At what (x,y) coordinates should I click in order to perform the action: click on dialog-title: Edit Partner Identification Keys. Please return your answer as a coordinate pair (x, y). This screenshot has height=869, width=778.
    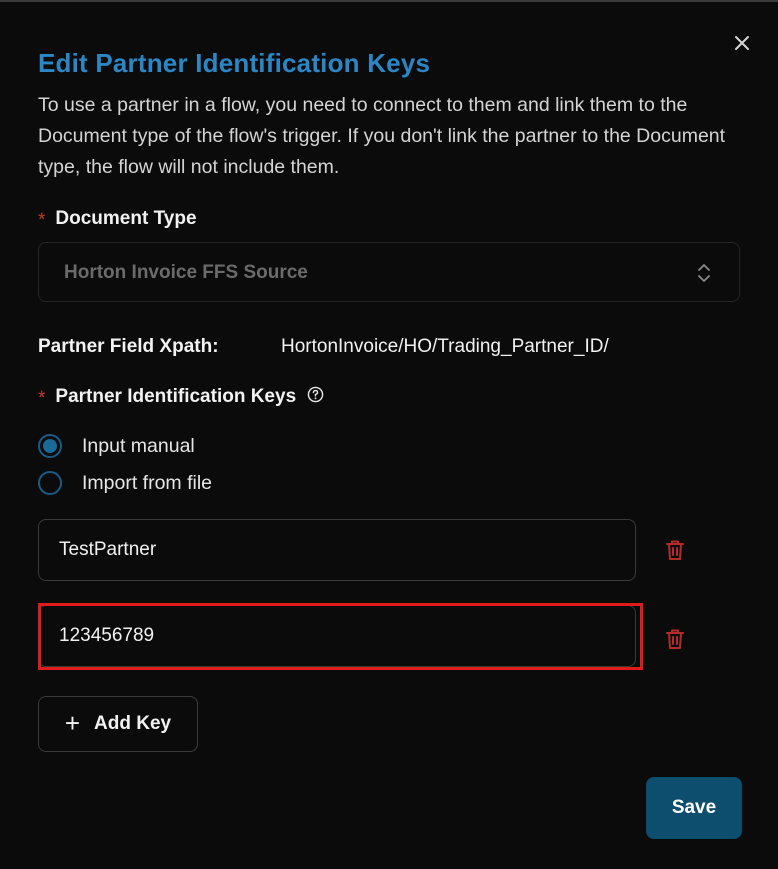
    Looking at the image, I should click on (234, 63).